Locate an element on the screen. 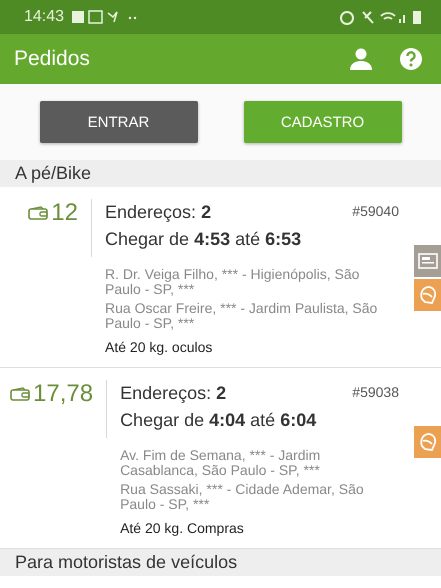  order-number: #59040 is located at coordinates (375, 210).